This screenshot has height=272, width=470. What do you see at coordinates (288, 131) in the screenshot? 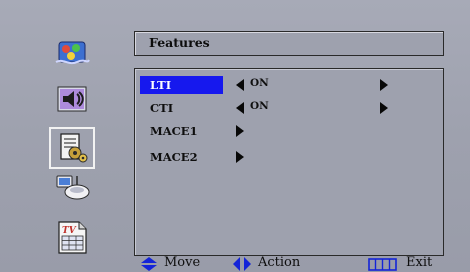
I see `menu-item-mace1: MACE1` at bounding box center [288, 131].